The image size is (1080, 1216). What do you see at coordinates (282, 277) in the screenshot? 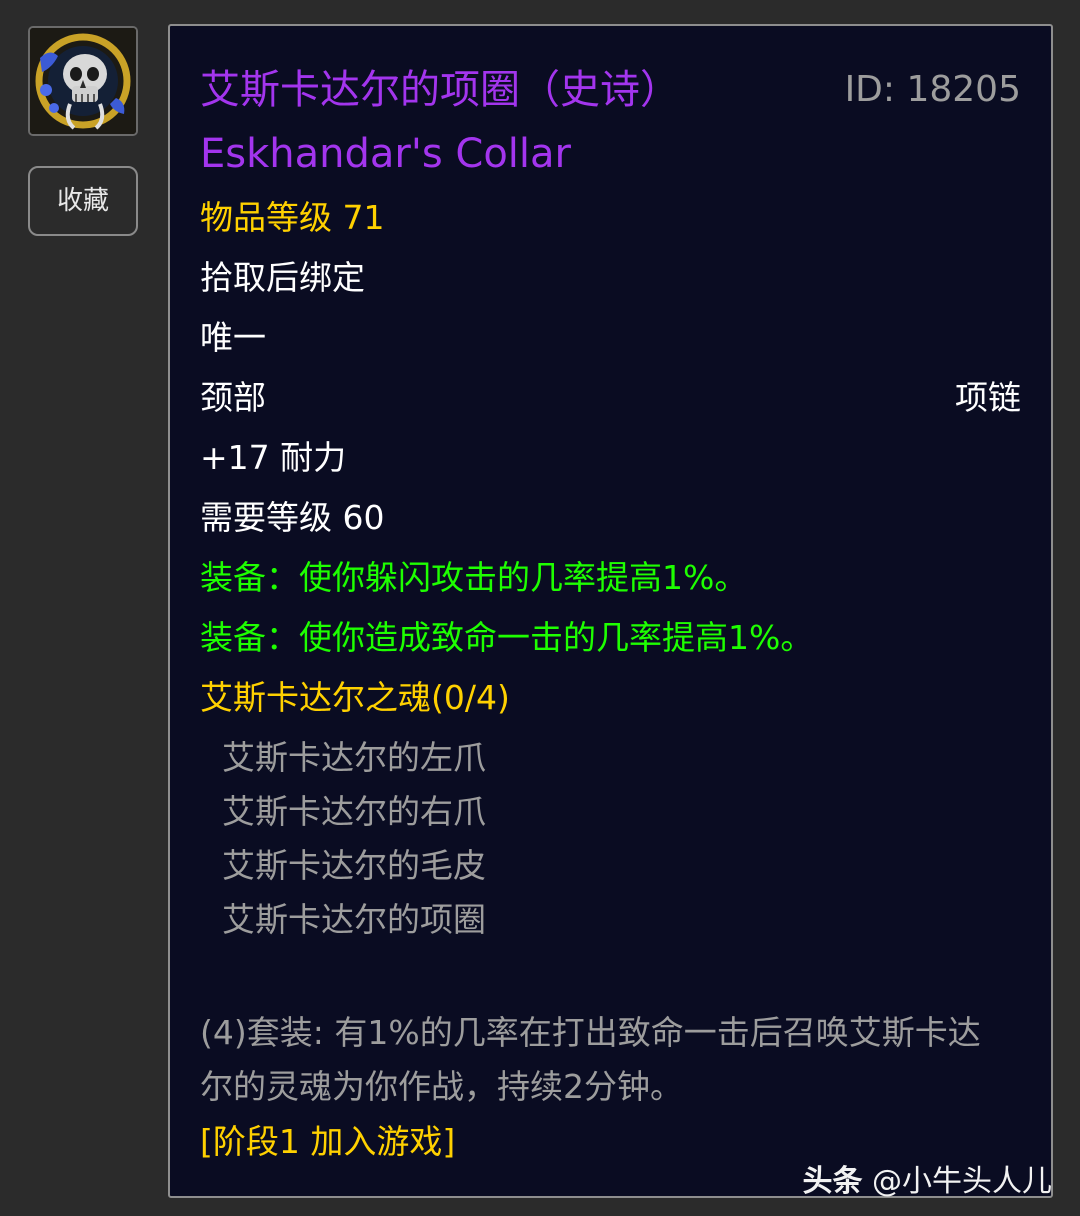
I see `binding-text: 拾取后绑定` at bounding box center [282, 277].